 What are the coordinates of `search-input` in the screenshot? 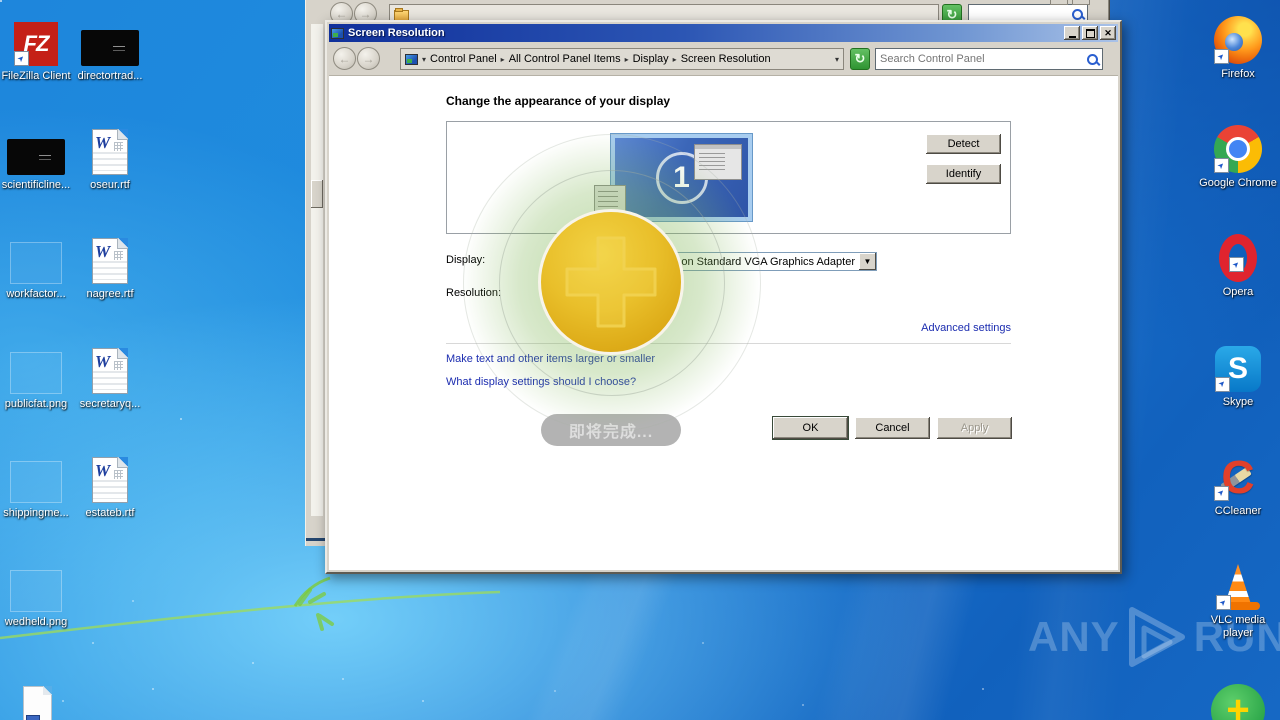 It's located at (1018, 14).